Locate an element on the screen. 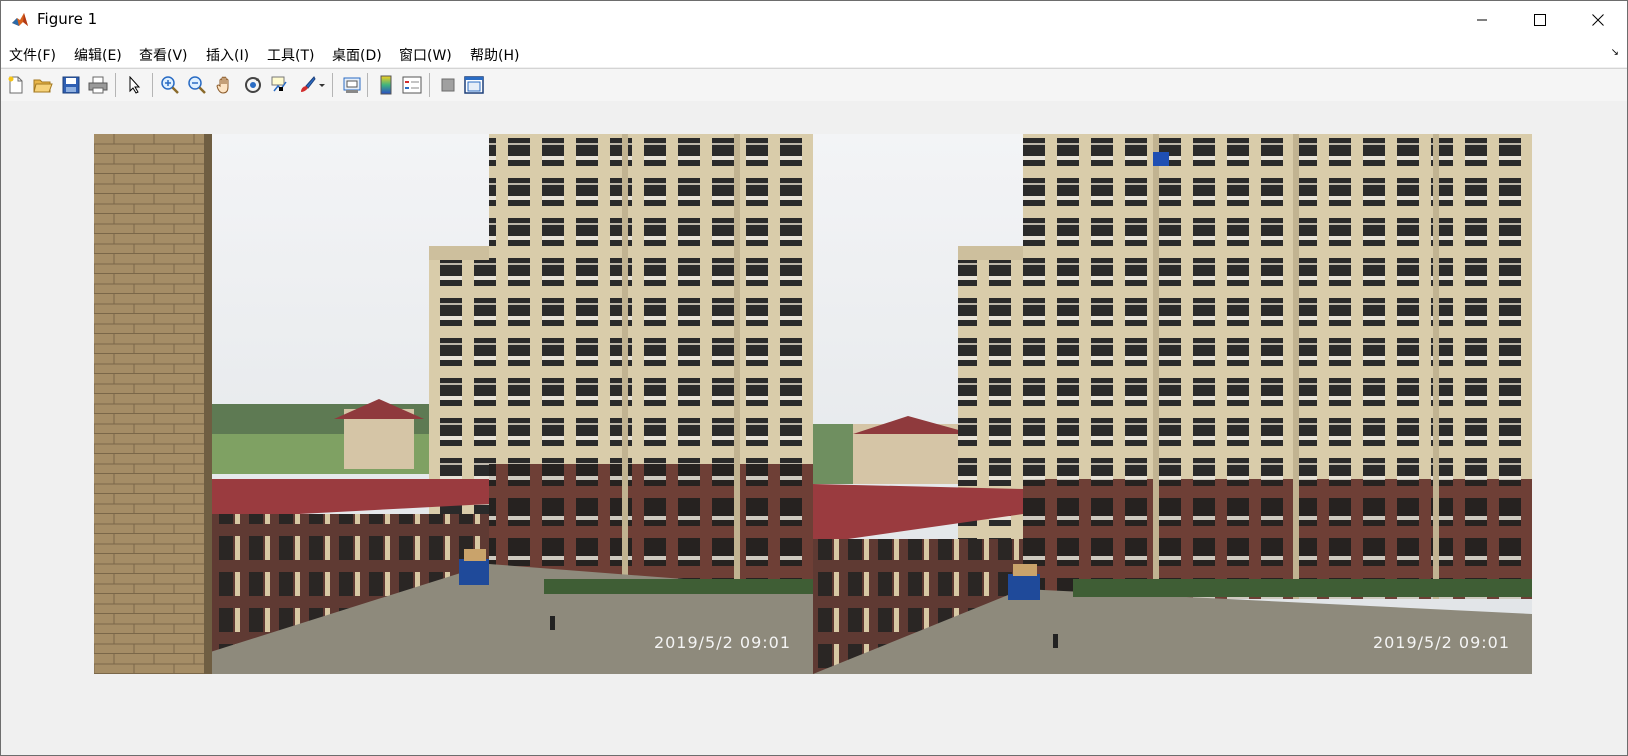  menu-insert: 插入(I) is located at coordinates (227, 55).